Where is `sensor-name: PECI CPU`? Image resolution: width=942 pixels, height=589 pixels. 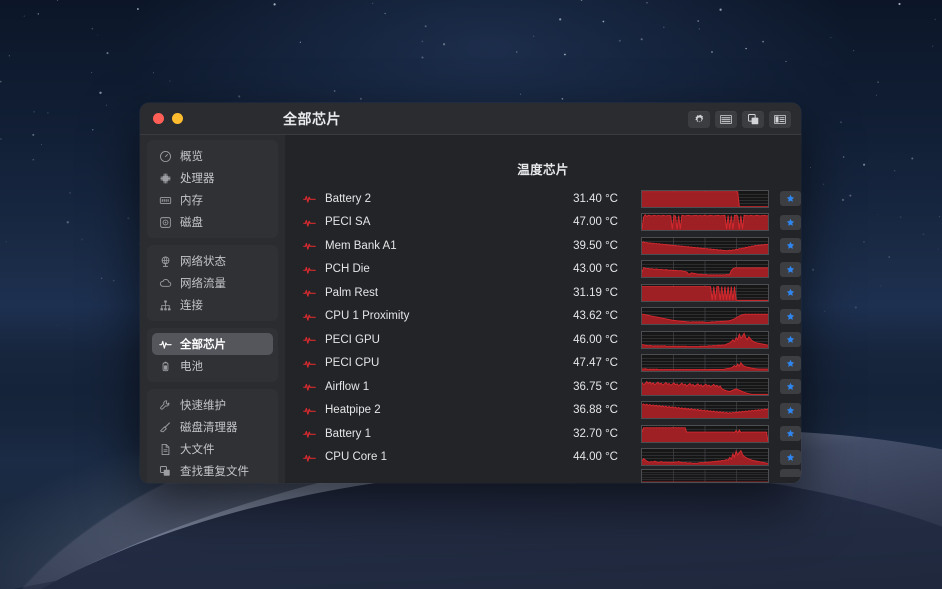 sensor-name: PECI CPU is located at coordinates (352, 363).